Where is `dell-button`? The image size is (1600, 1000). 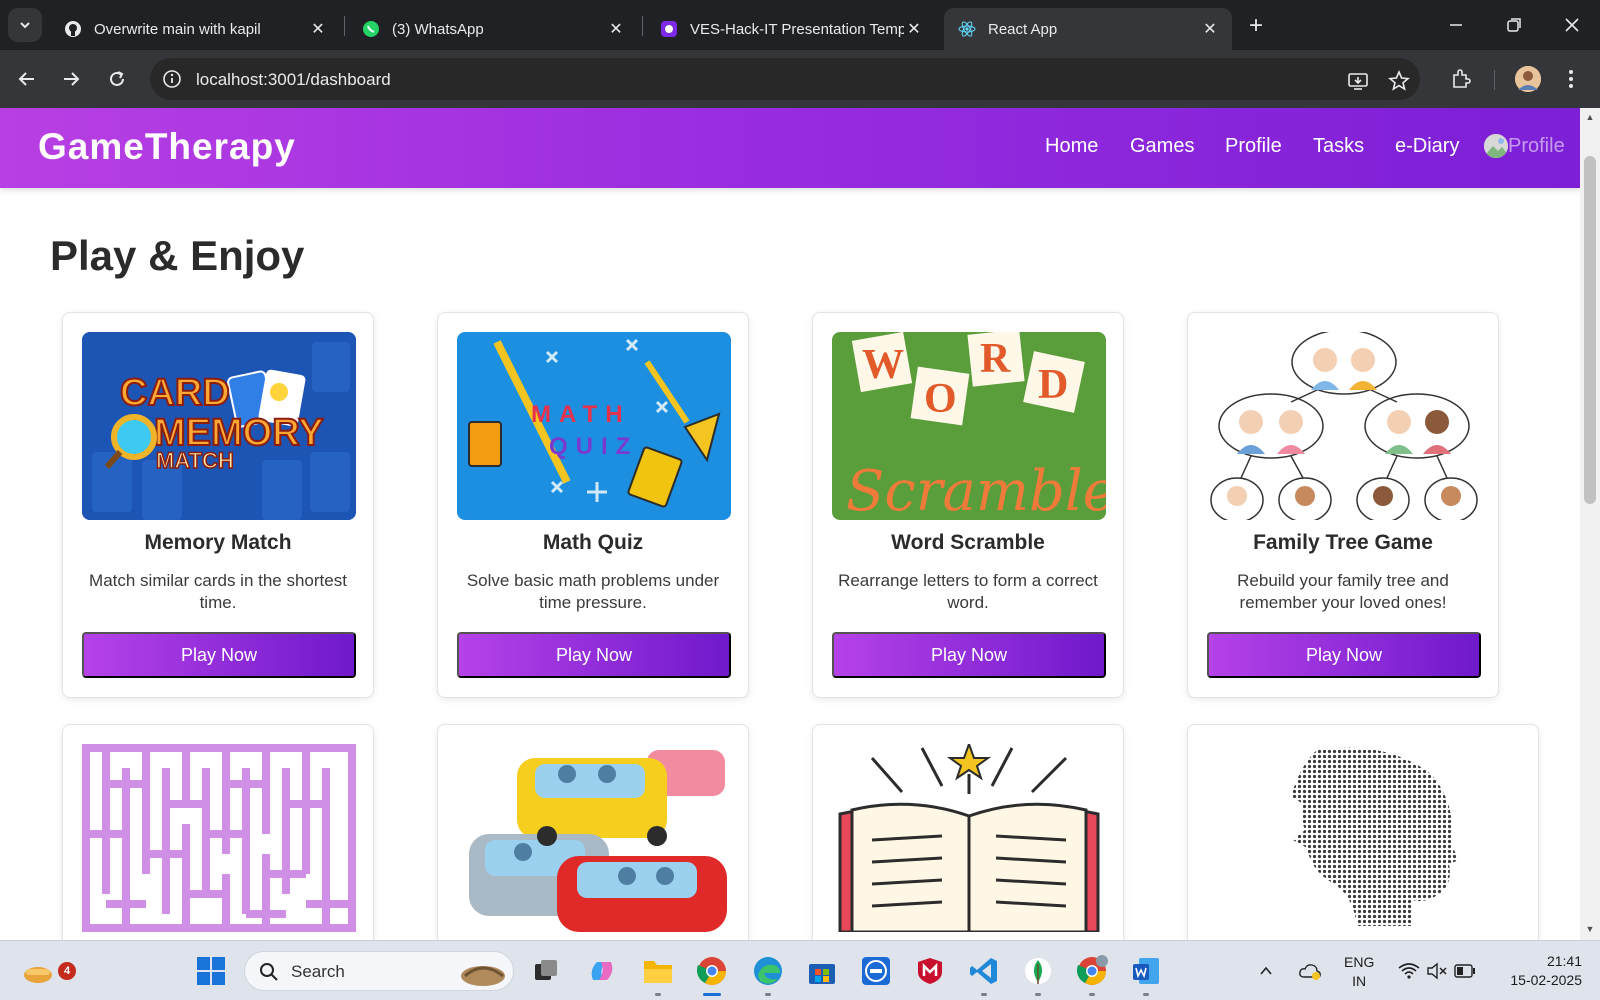
dell-button is located at coordinates (876, 971).